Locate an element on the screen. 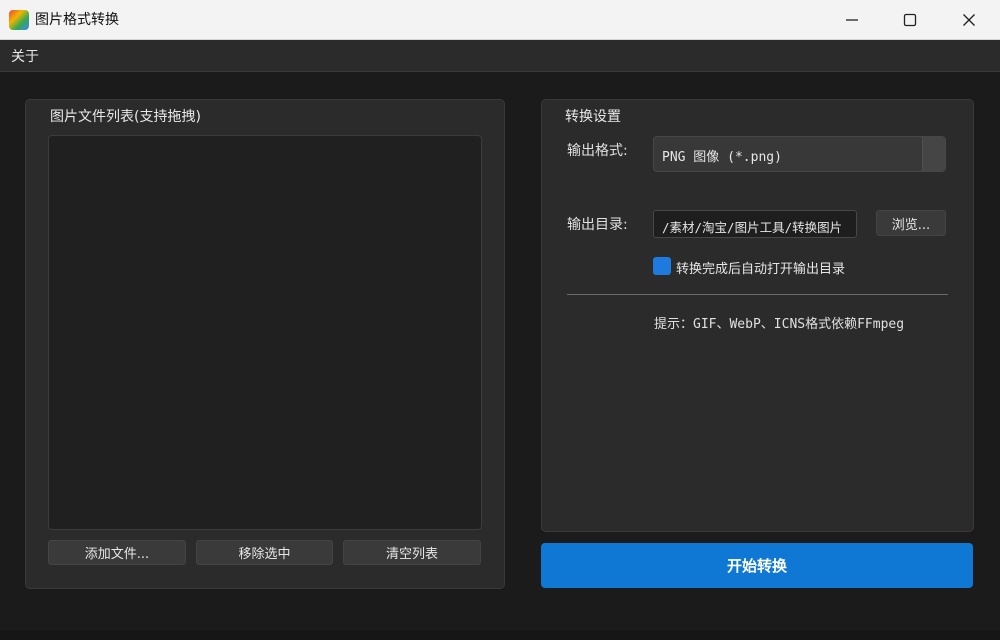 This screenshot has width=1000, height=640. window-bottom-edge is located at coordinates (500, 635).